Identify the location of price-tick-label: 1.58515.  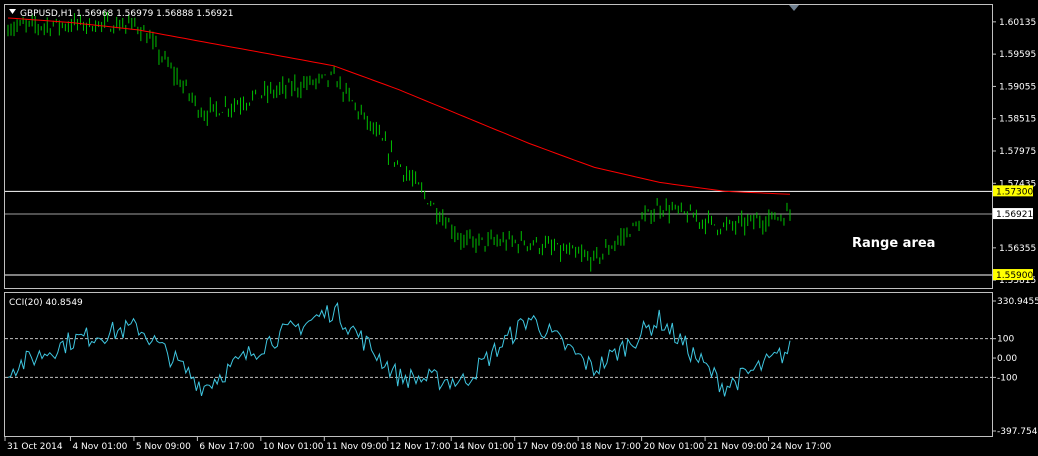
(1017, 120).